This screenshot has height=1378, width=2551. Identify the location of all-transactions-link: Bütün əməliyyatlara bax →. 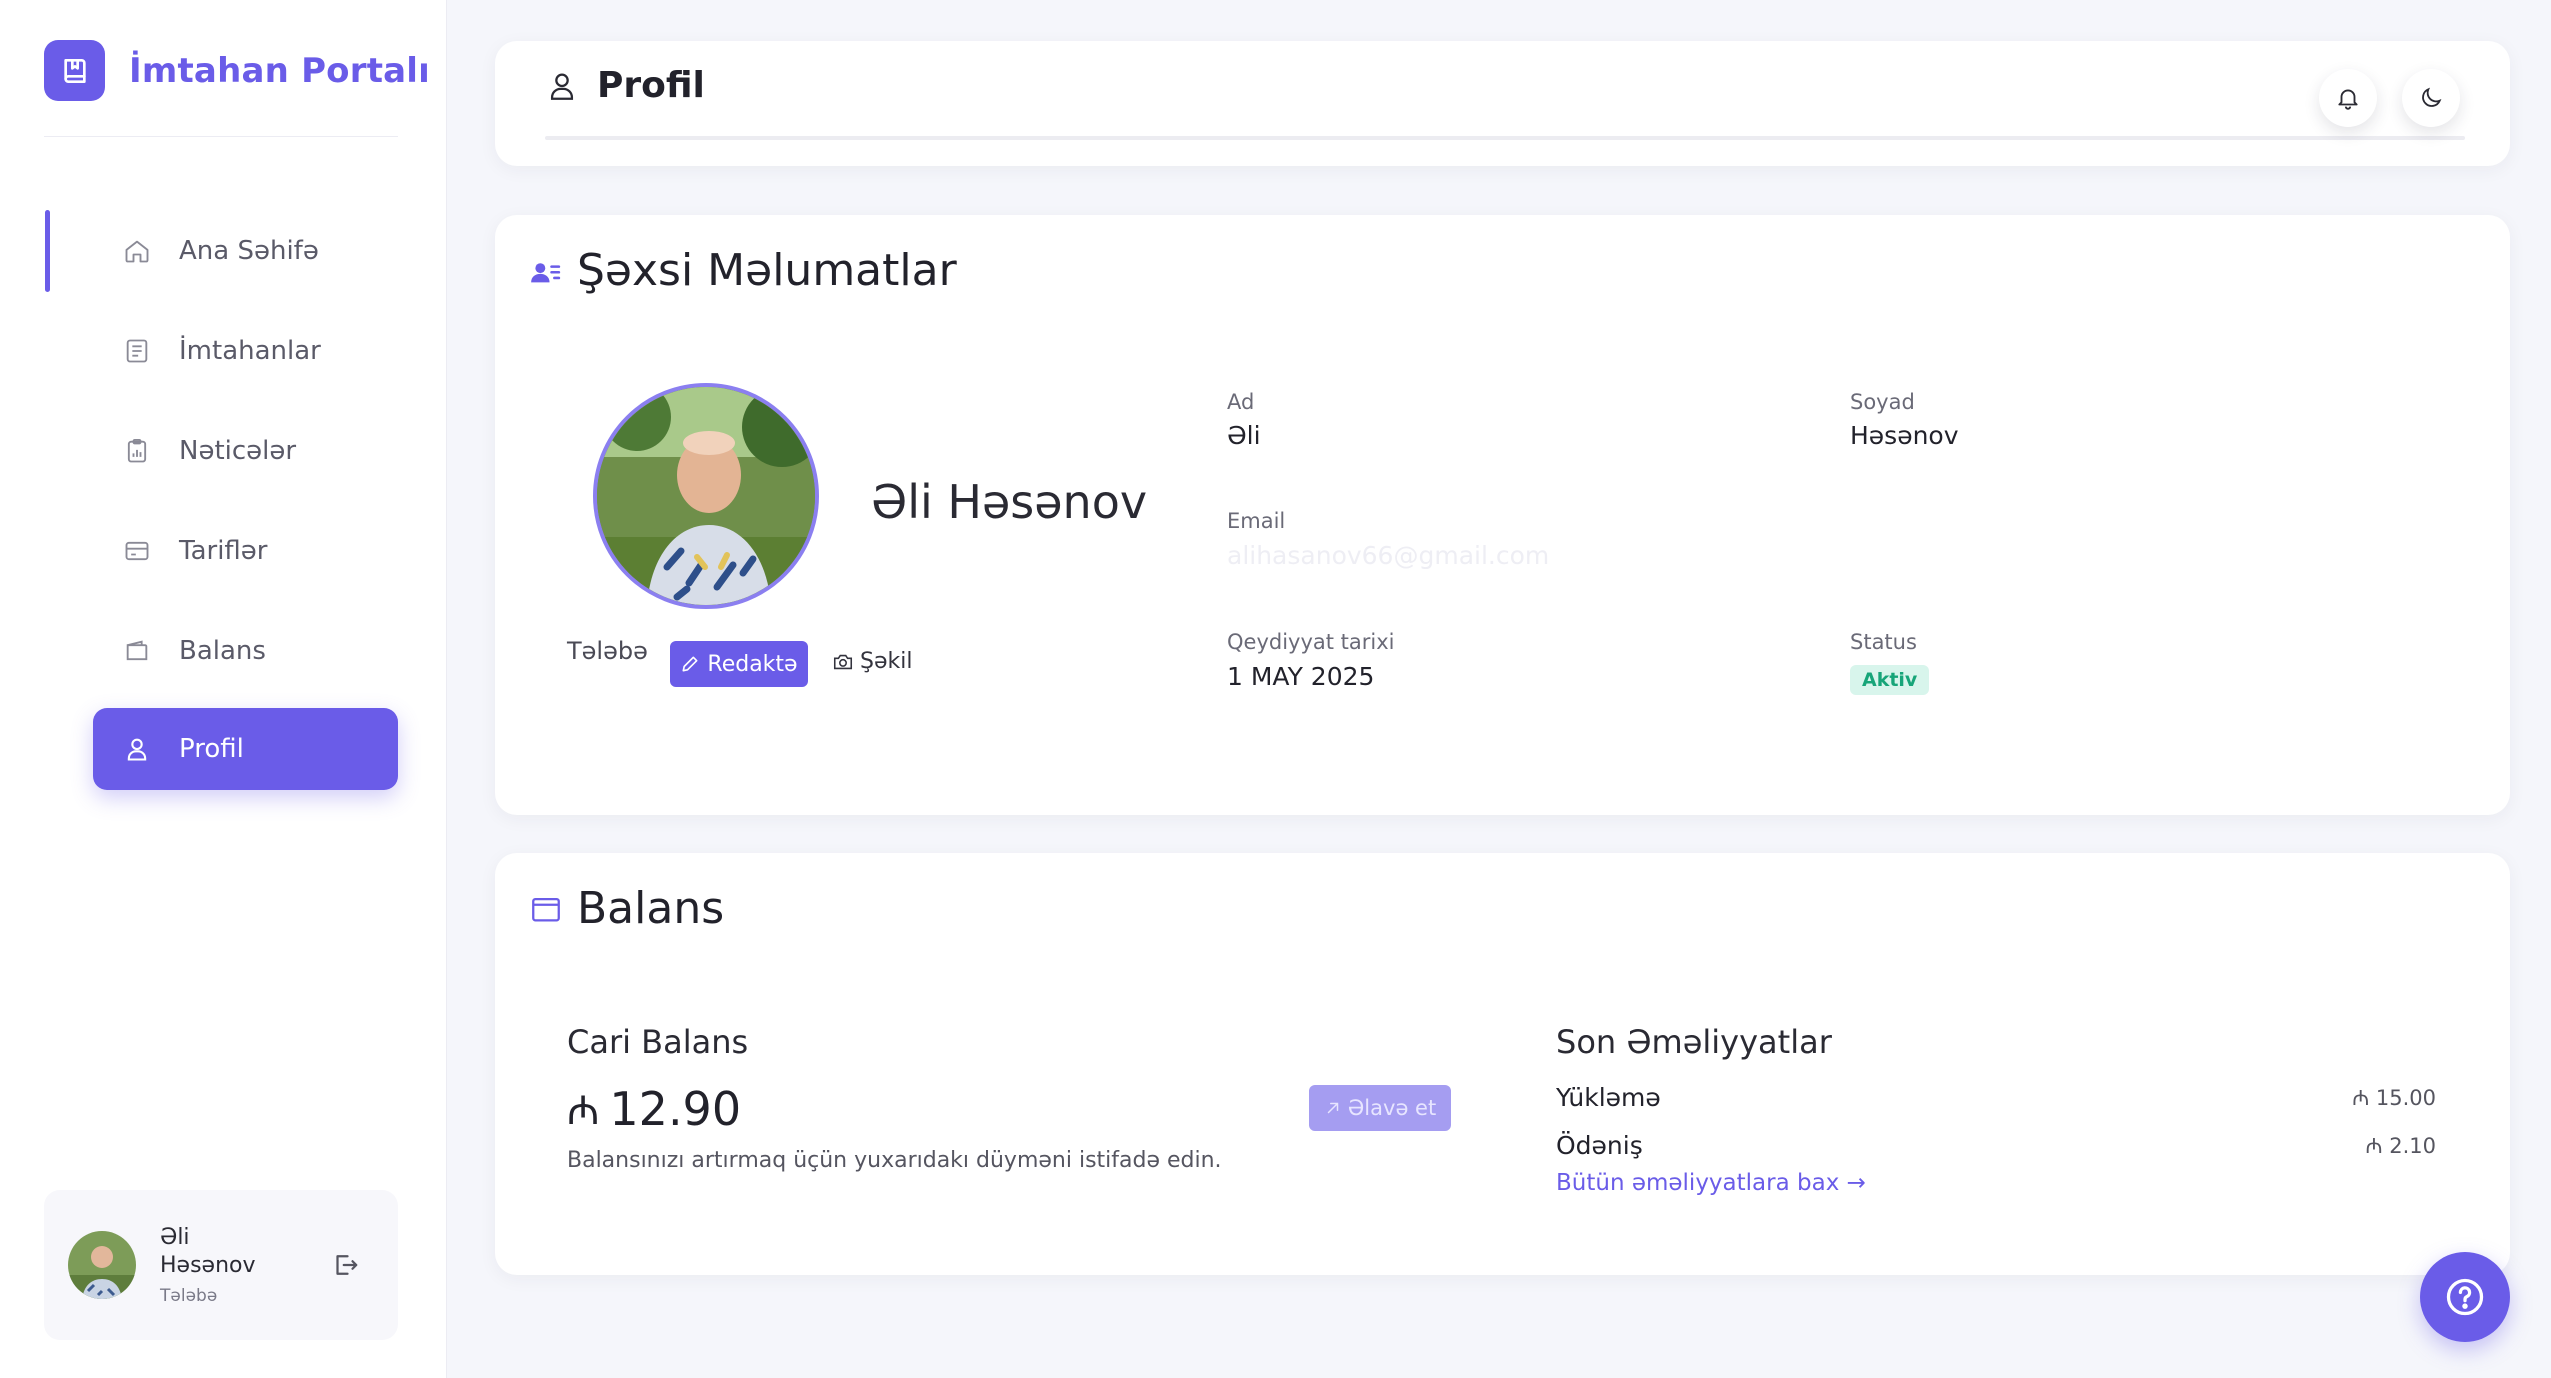
(1711, 1183).